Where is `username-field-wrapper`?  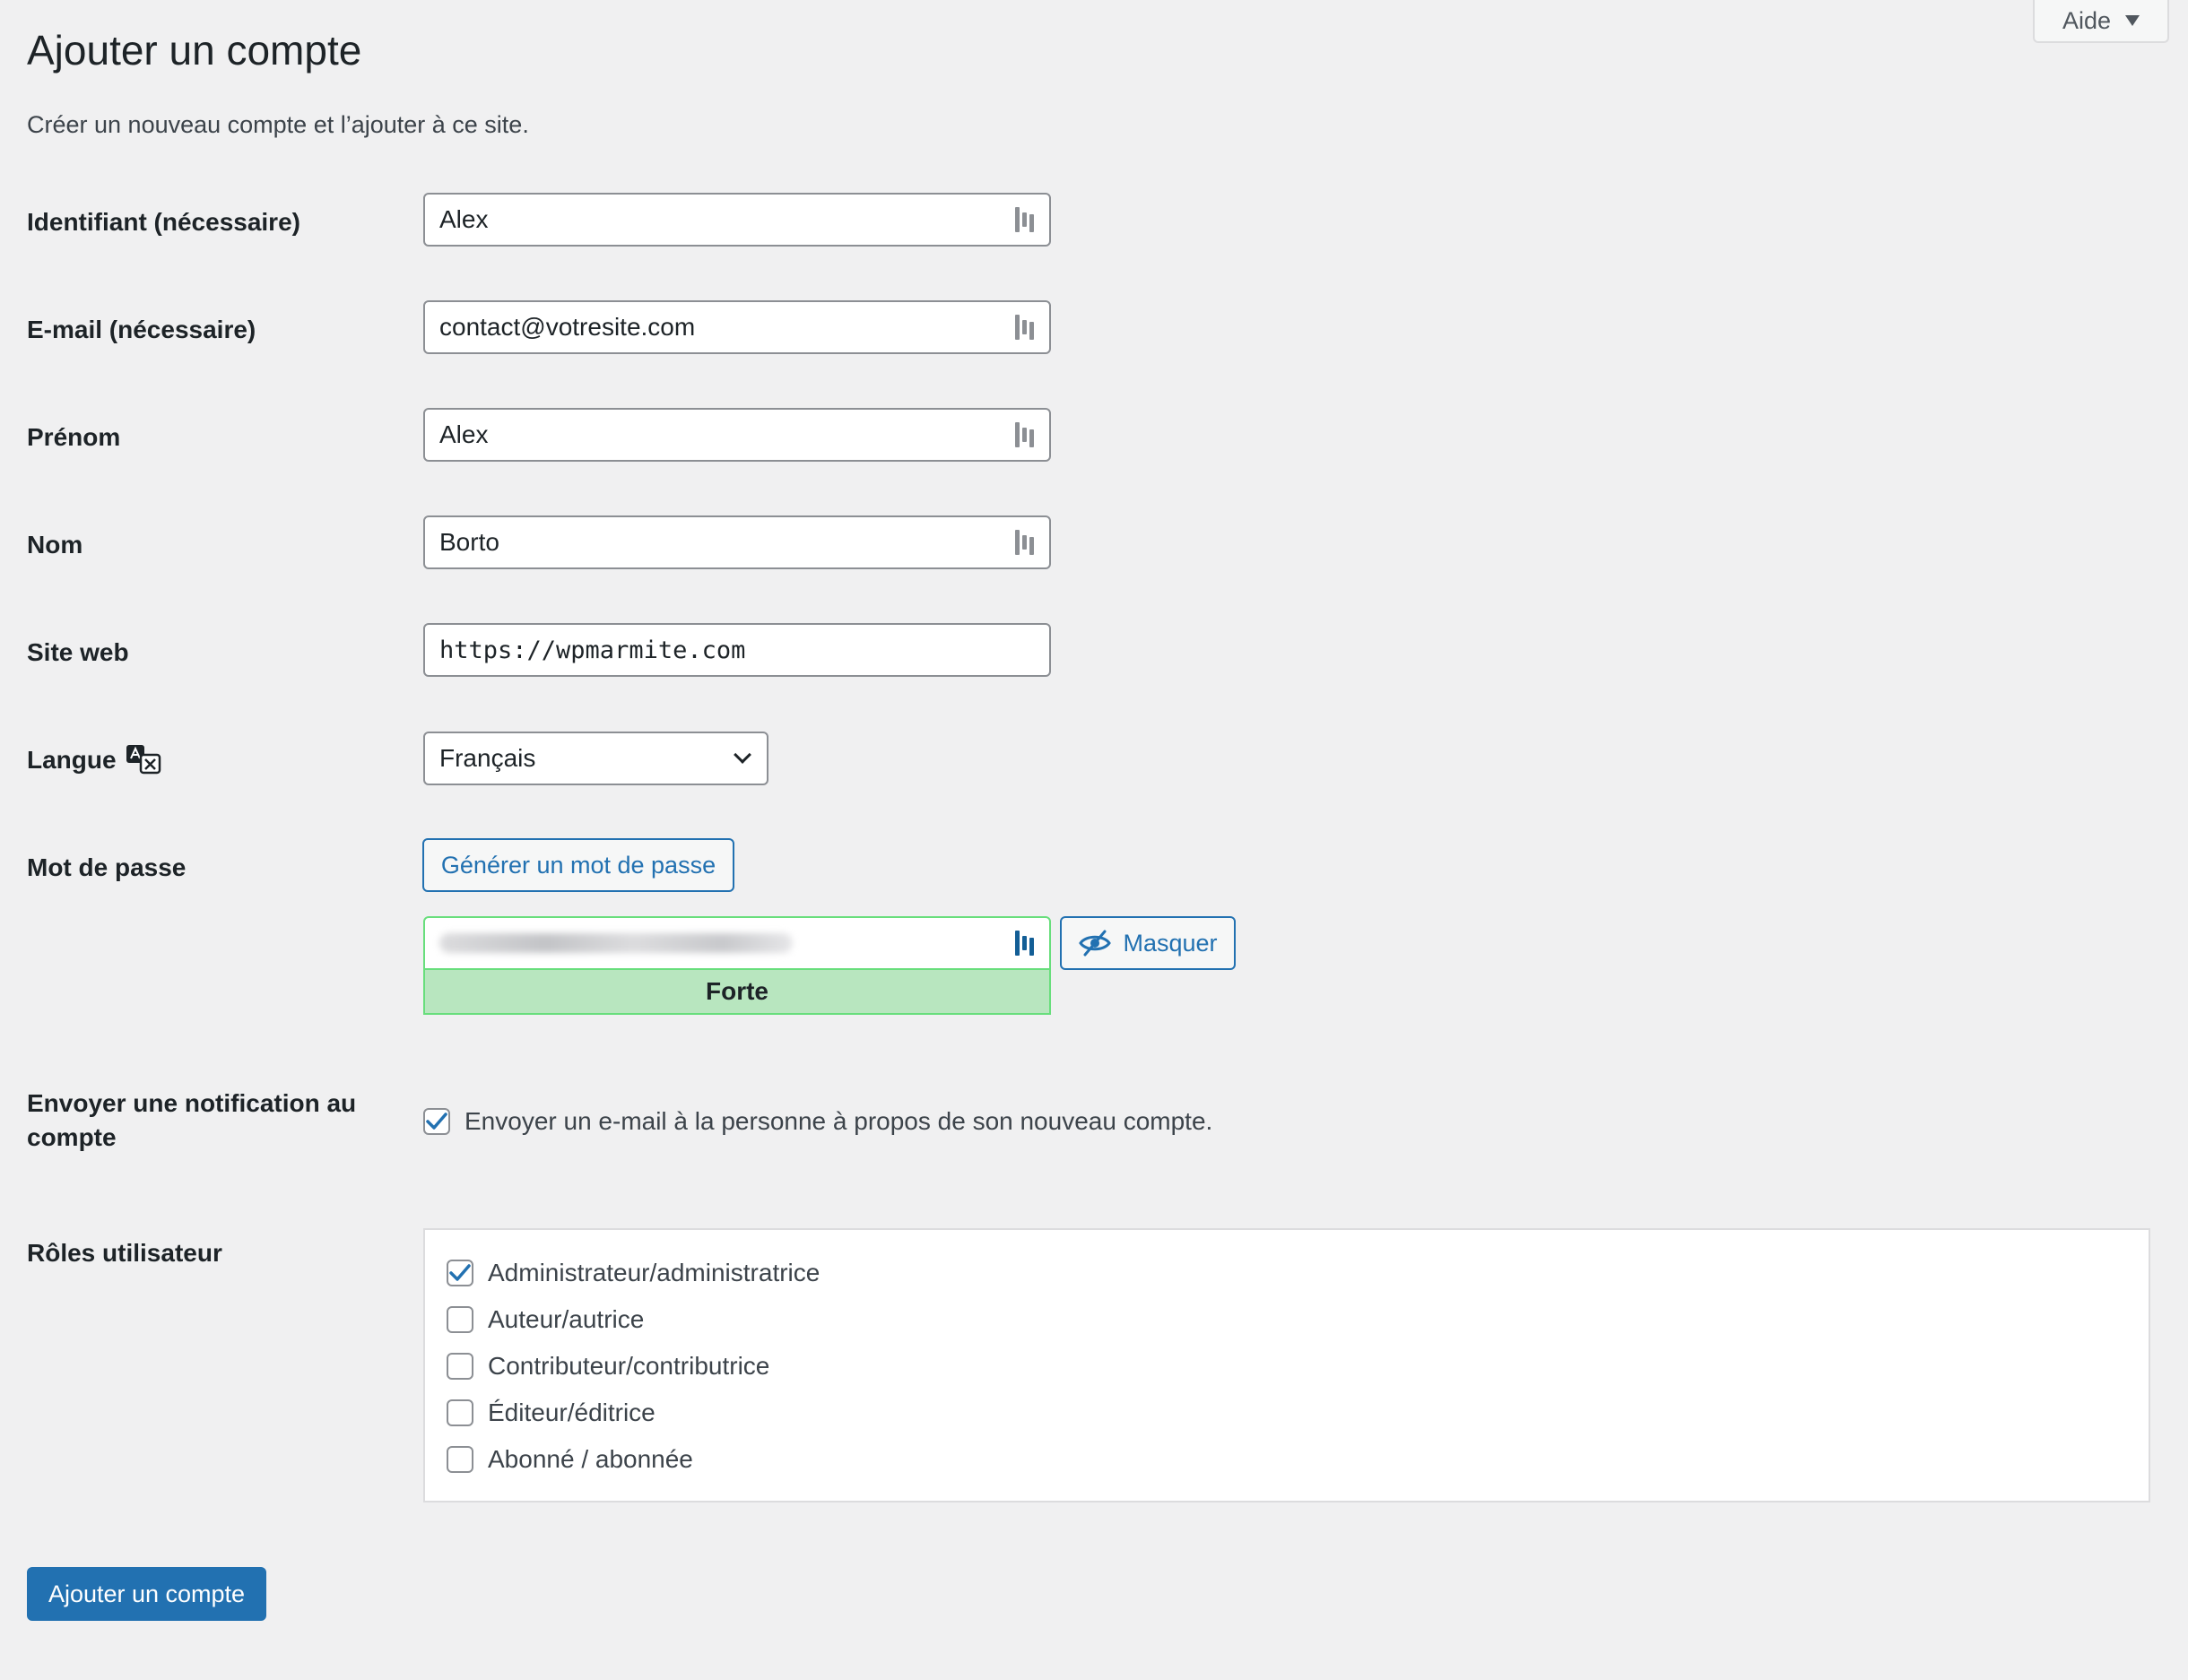 username-field-wrapper is located at coordinates (737, 220).